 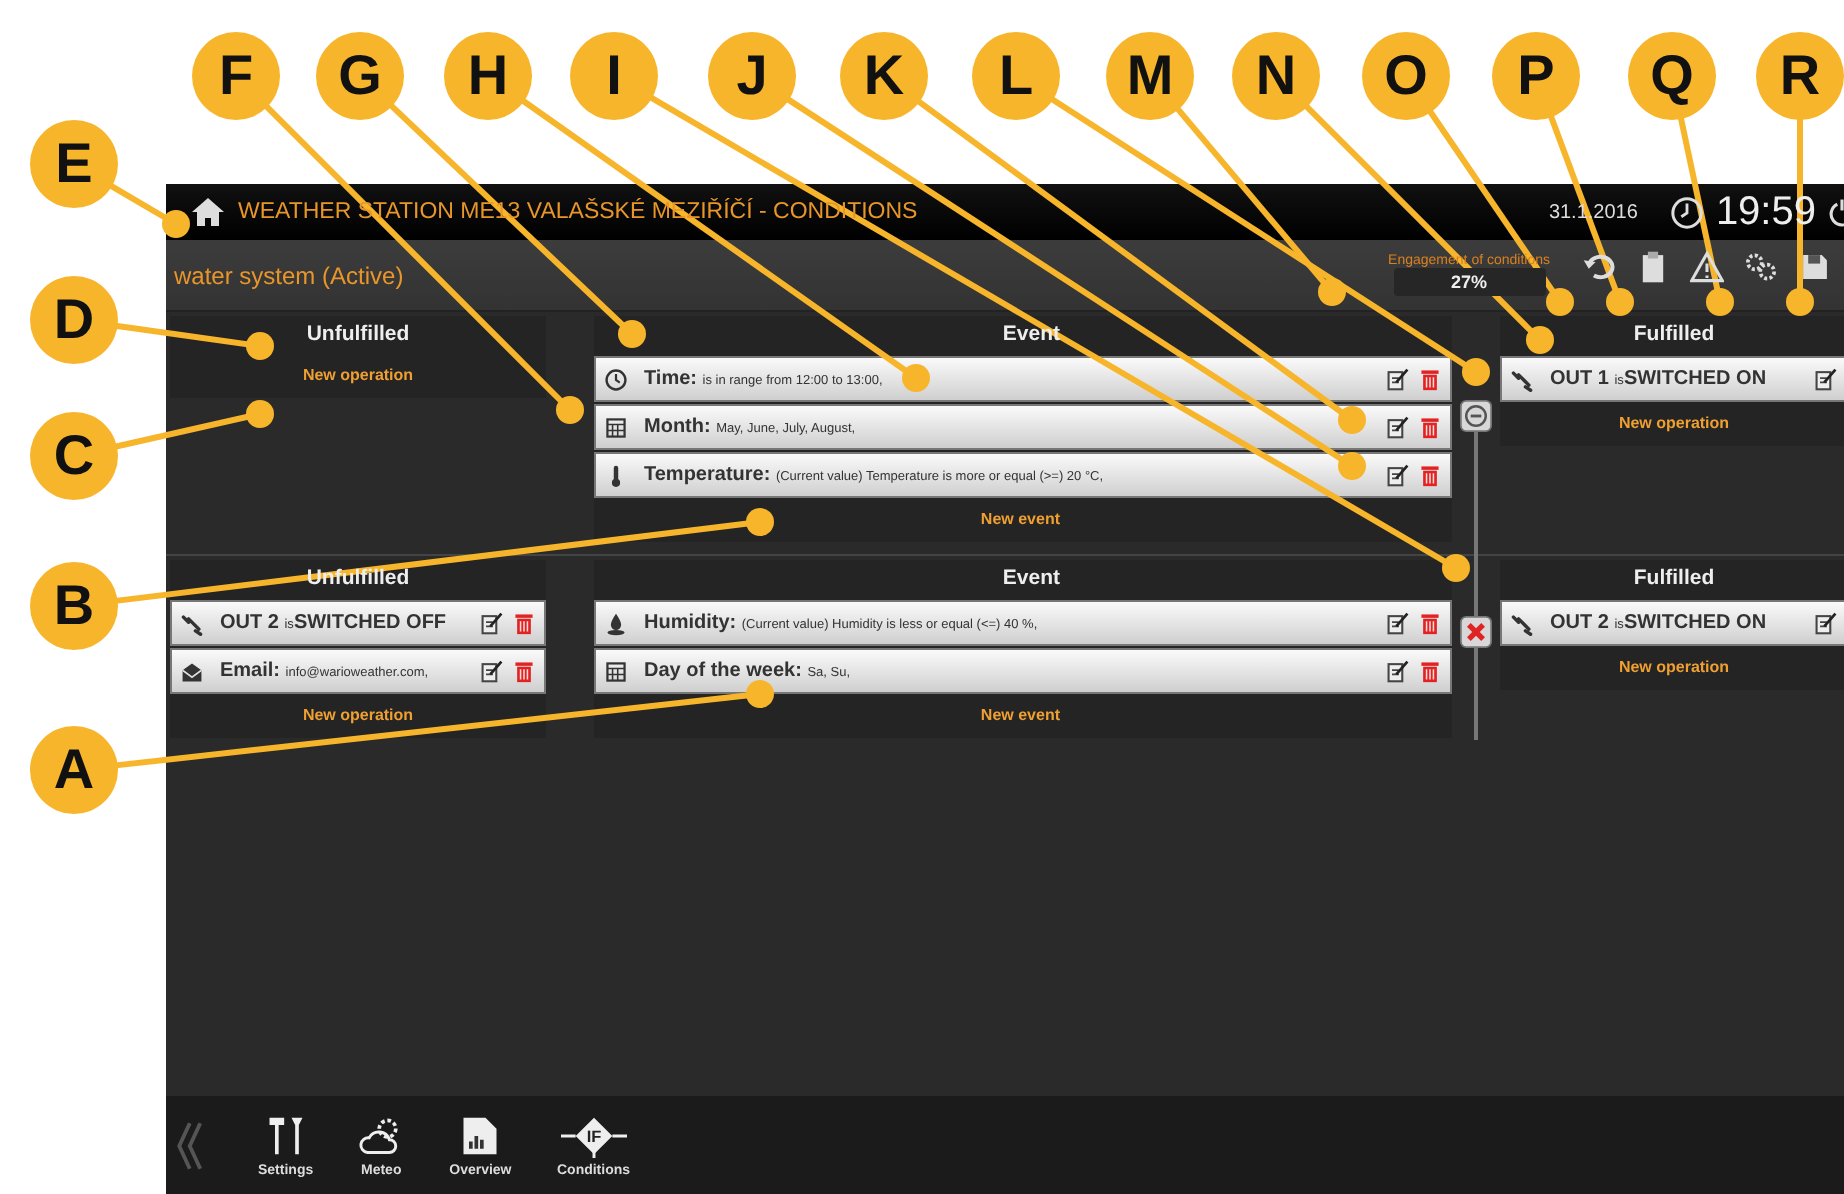 What do you see at coordinates (1476, 416) in the screenshot?
I see `minus-button` at bounding box center [1476, 416].